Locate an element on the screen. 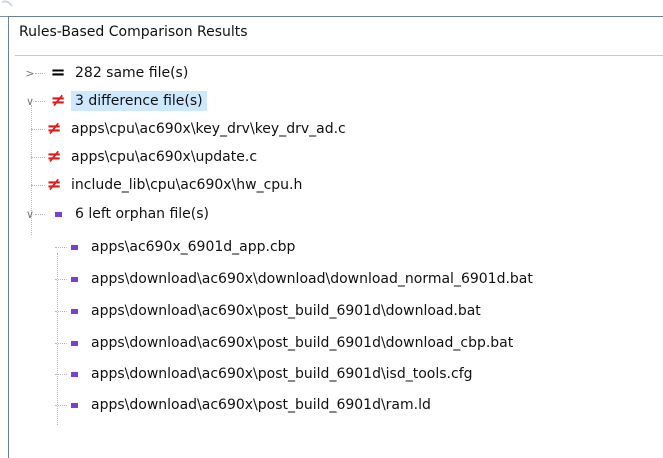  file-path: include_lib\cpu\ac690x\hw_cpu.h is located at coordinates (187, 185).